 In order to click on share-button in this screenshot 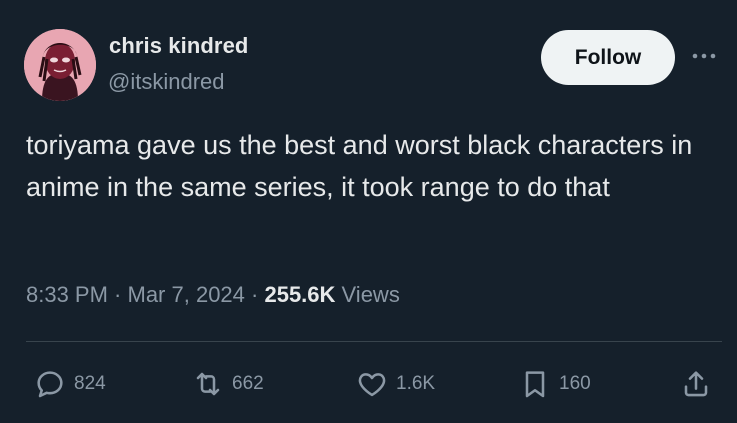, I will do `click(696, 384)`.